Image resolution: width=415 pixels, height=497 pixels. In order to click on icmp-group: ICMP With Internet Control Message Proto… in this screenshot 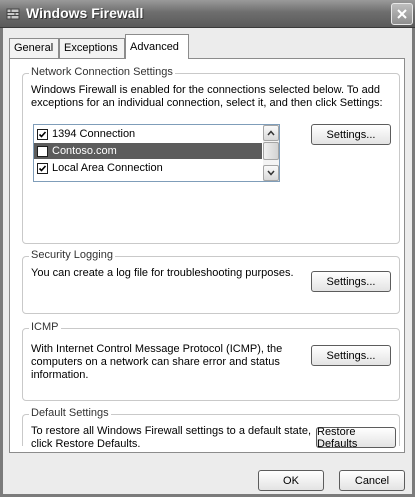, I will do `click(211, 361)`.